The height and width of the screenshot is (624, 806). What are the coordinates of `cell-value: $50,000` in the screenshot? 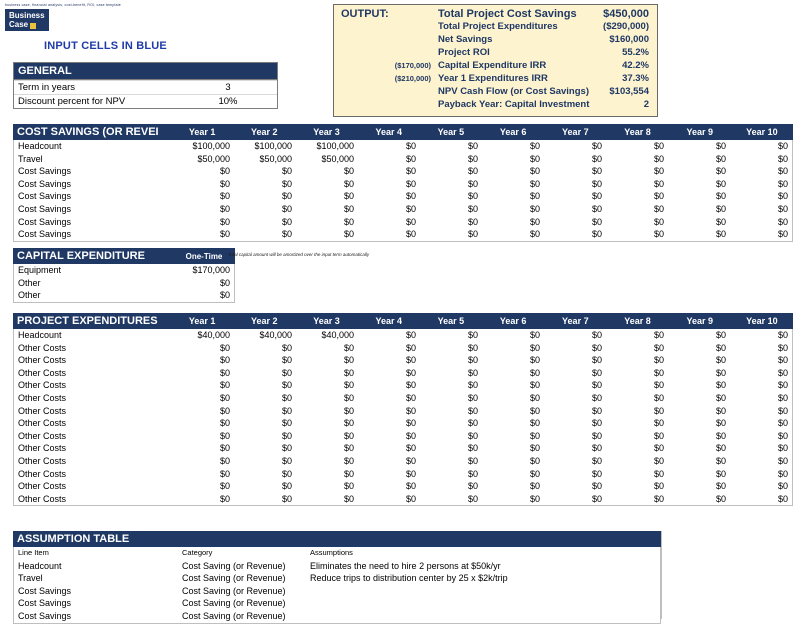 It's located at (327, 159).